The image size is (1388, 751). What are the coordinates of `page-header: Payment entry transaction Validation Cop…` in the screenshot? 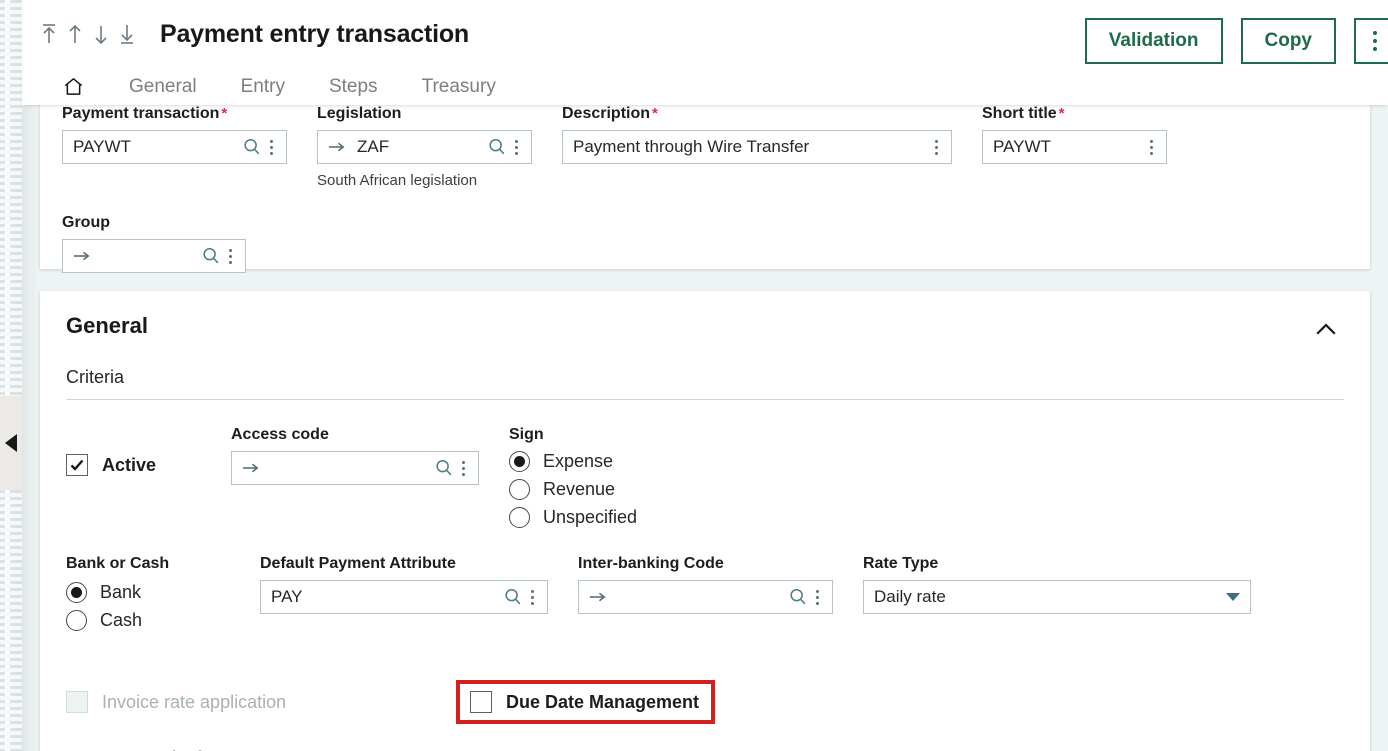 It's located at (705, 34).